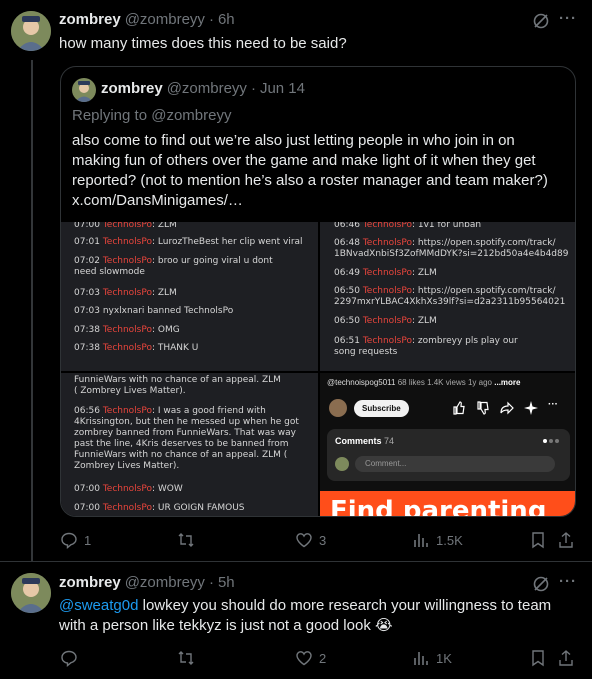 This screenshot has height=679, width=592. Describe the element at coordinates (323, 658) in the screenshot. I see `like-count: 2` at that location.